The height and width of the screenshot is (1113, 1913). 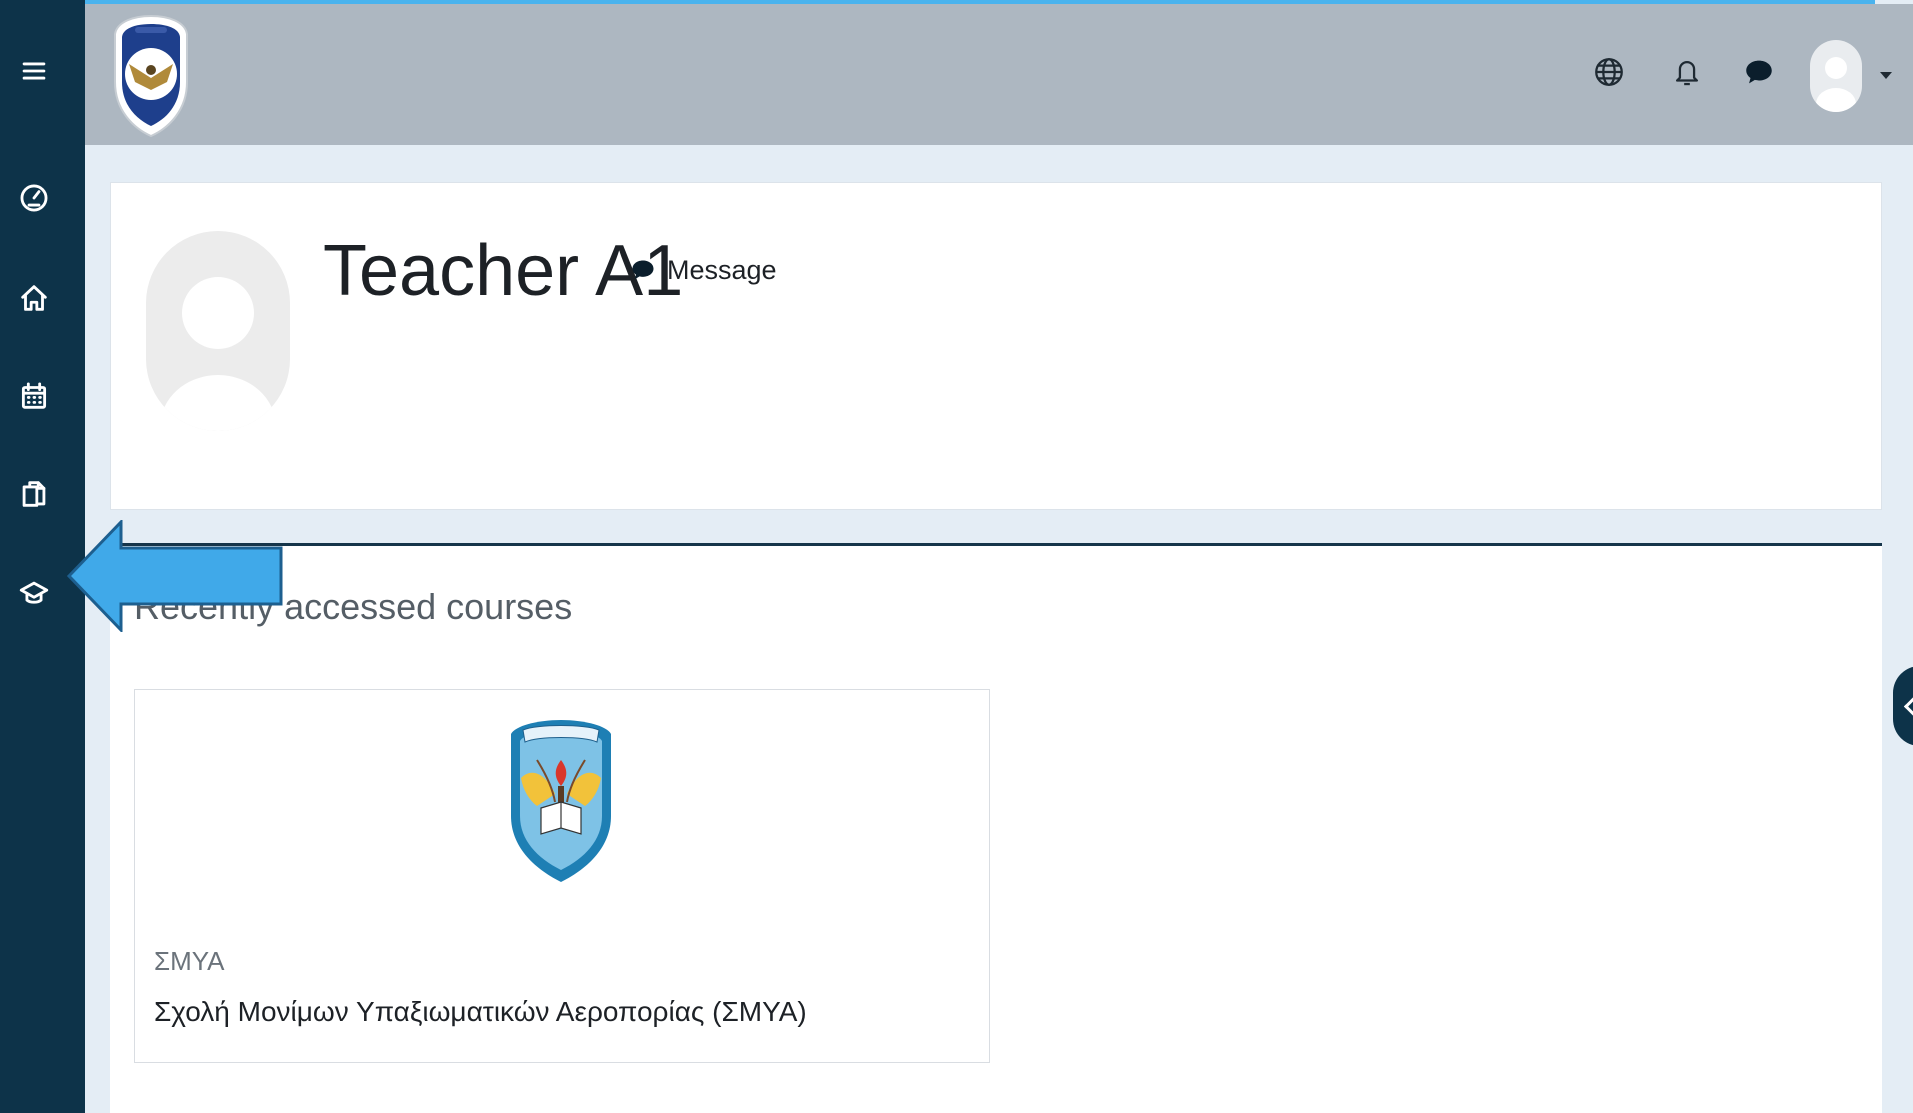 I want to click on bell-icon, so click(x=1687, y=73).